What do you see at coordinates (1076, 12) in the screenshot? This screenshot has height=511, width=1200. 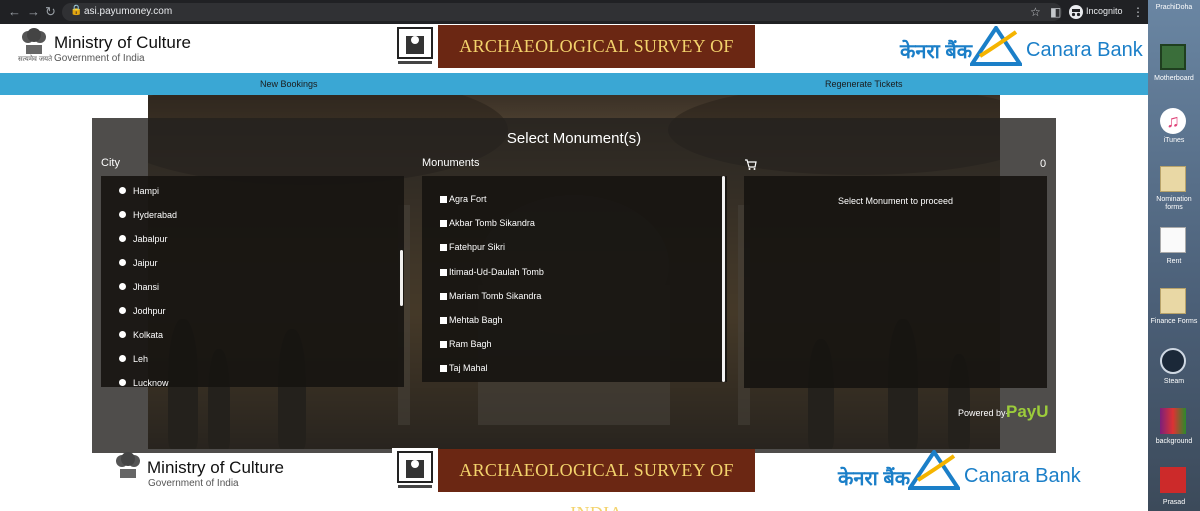 I see `incognito-icon` at bounding box center [1076, 12].